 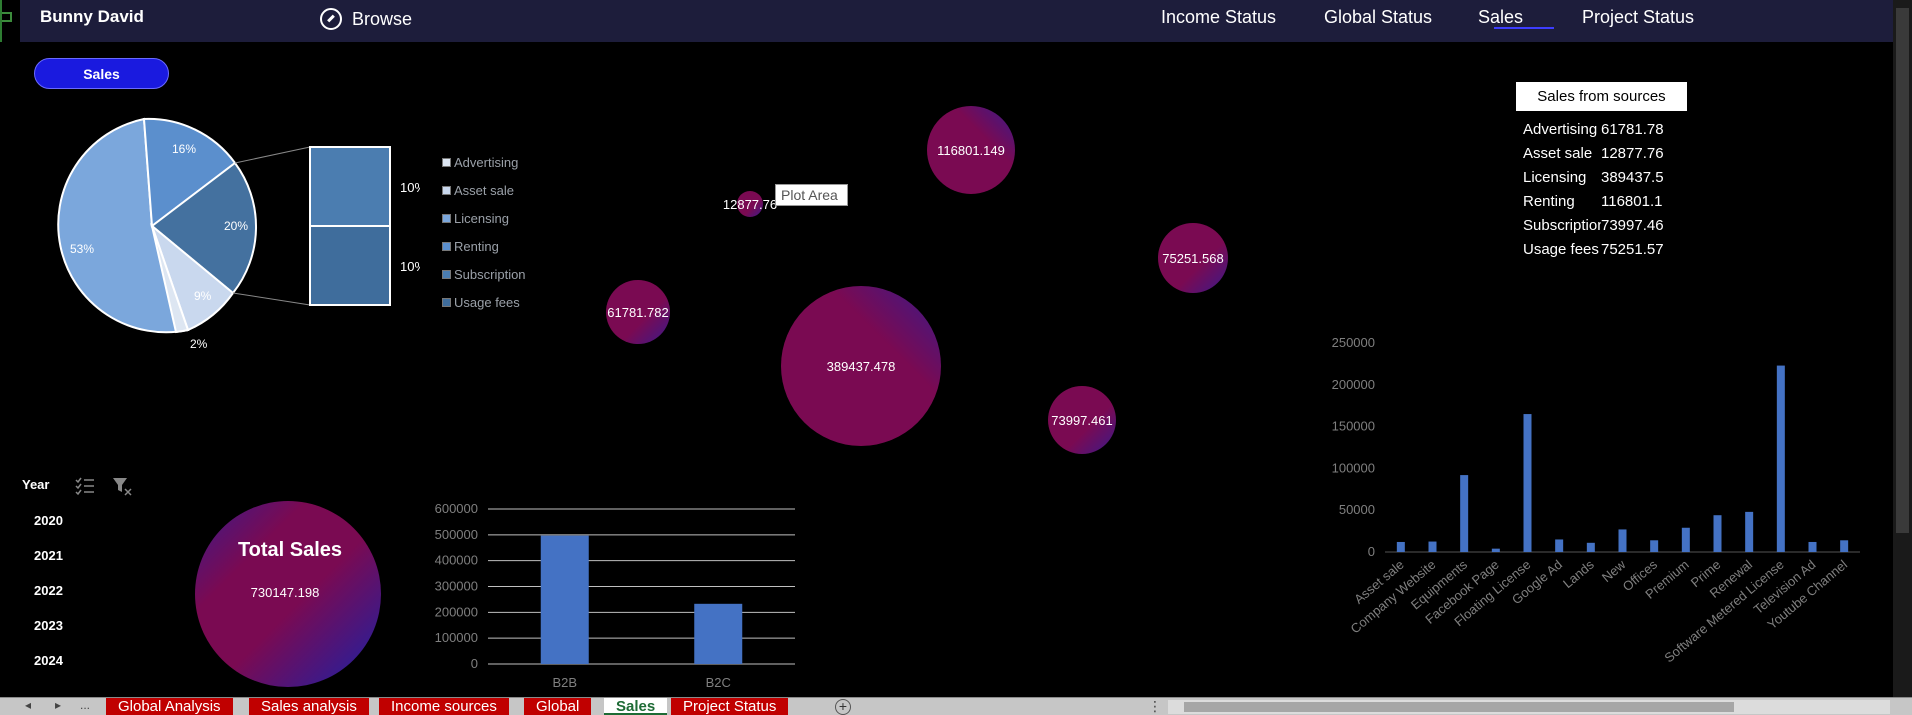 I want to click on tab-options-icon: ⋮, so click(x=1155, y=706).